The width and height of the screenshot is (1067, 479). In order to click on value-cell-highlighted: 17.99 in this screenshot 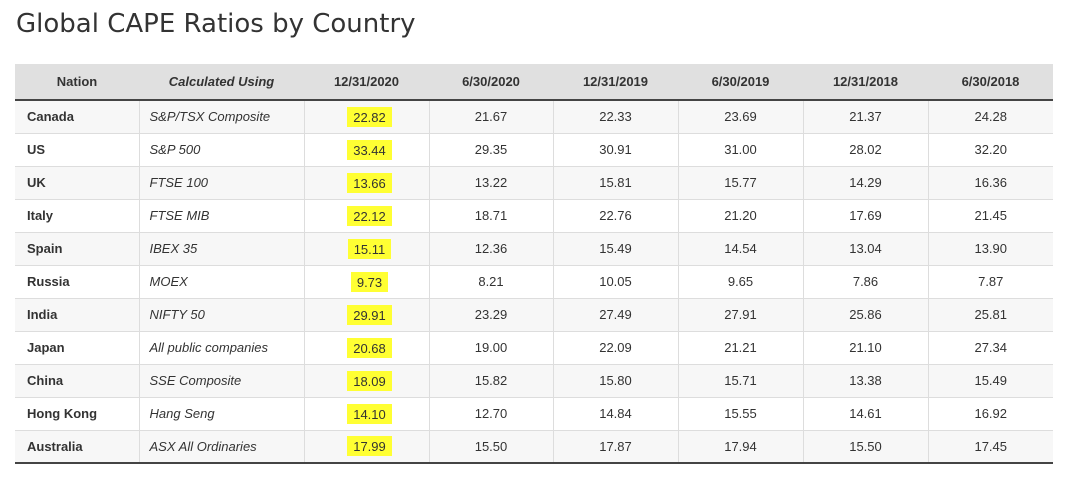, I will do `click(367, 447)`.